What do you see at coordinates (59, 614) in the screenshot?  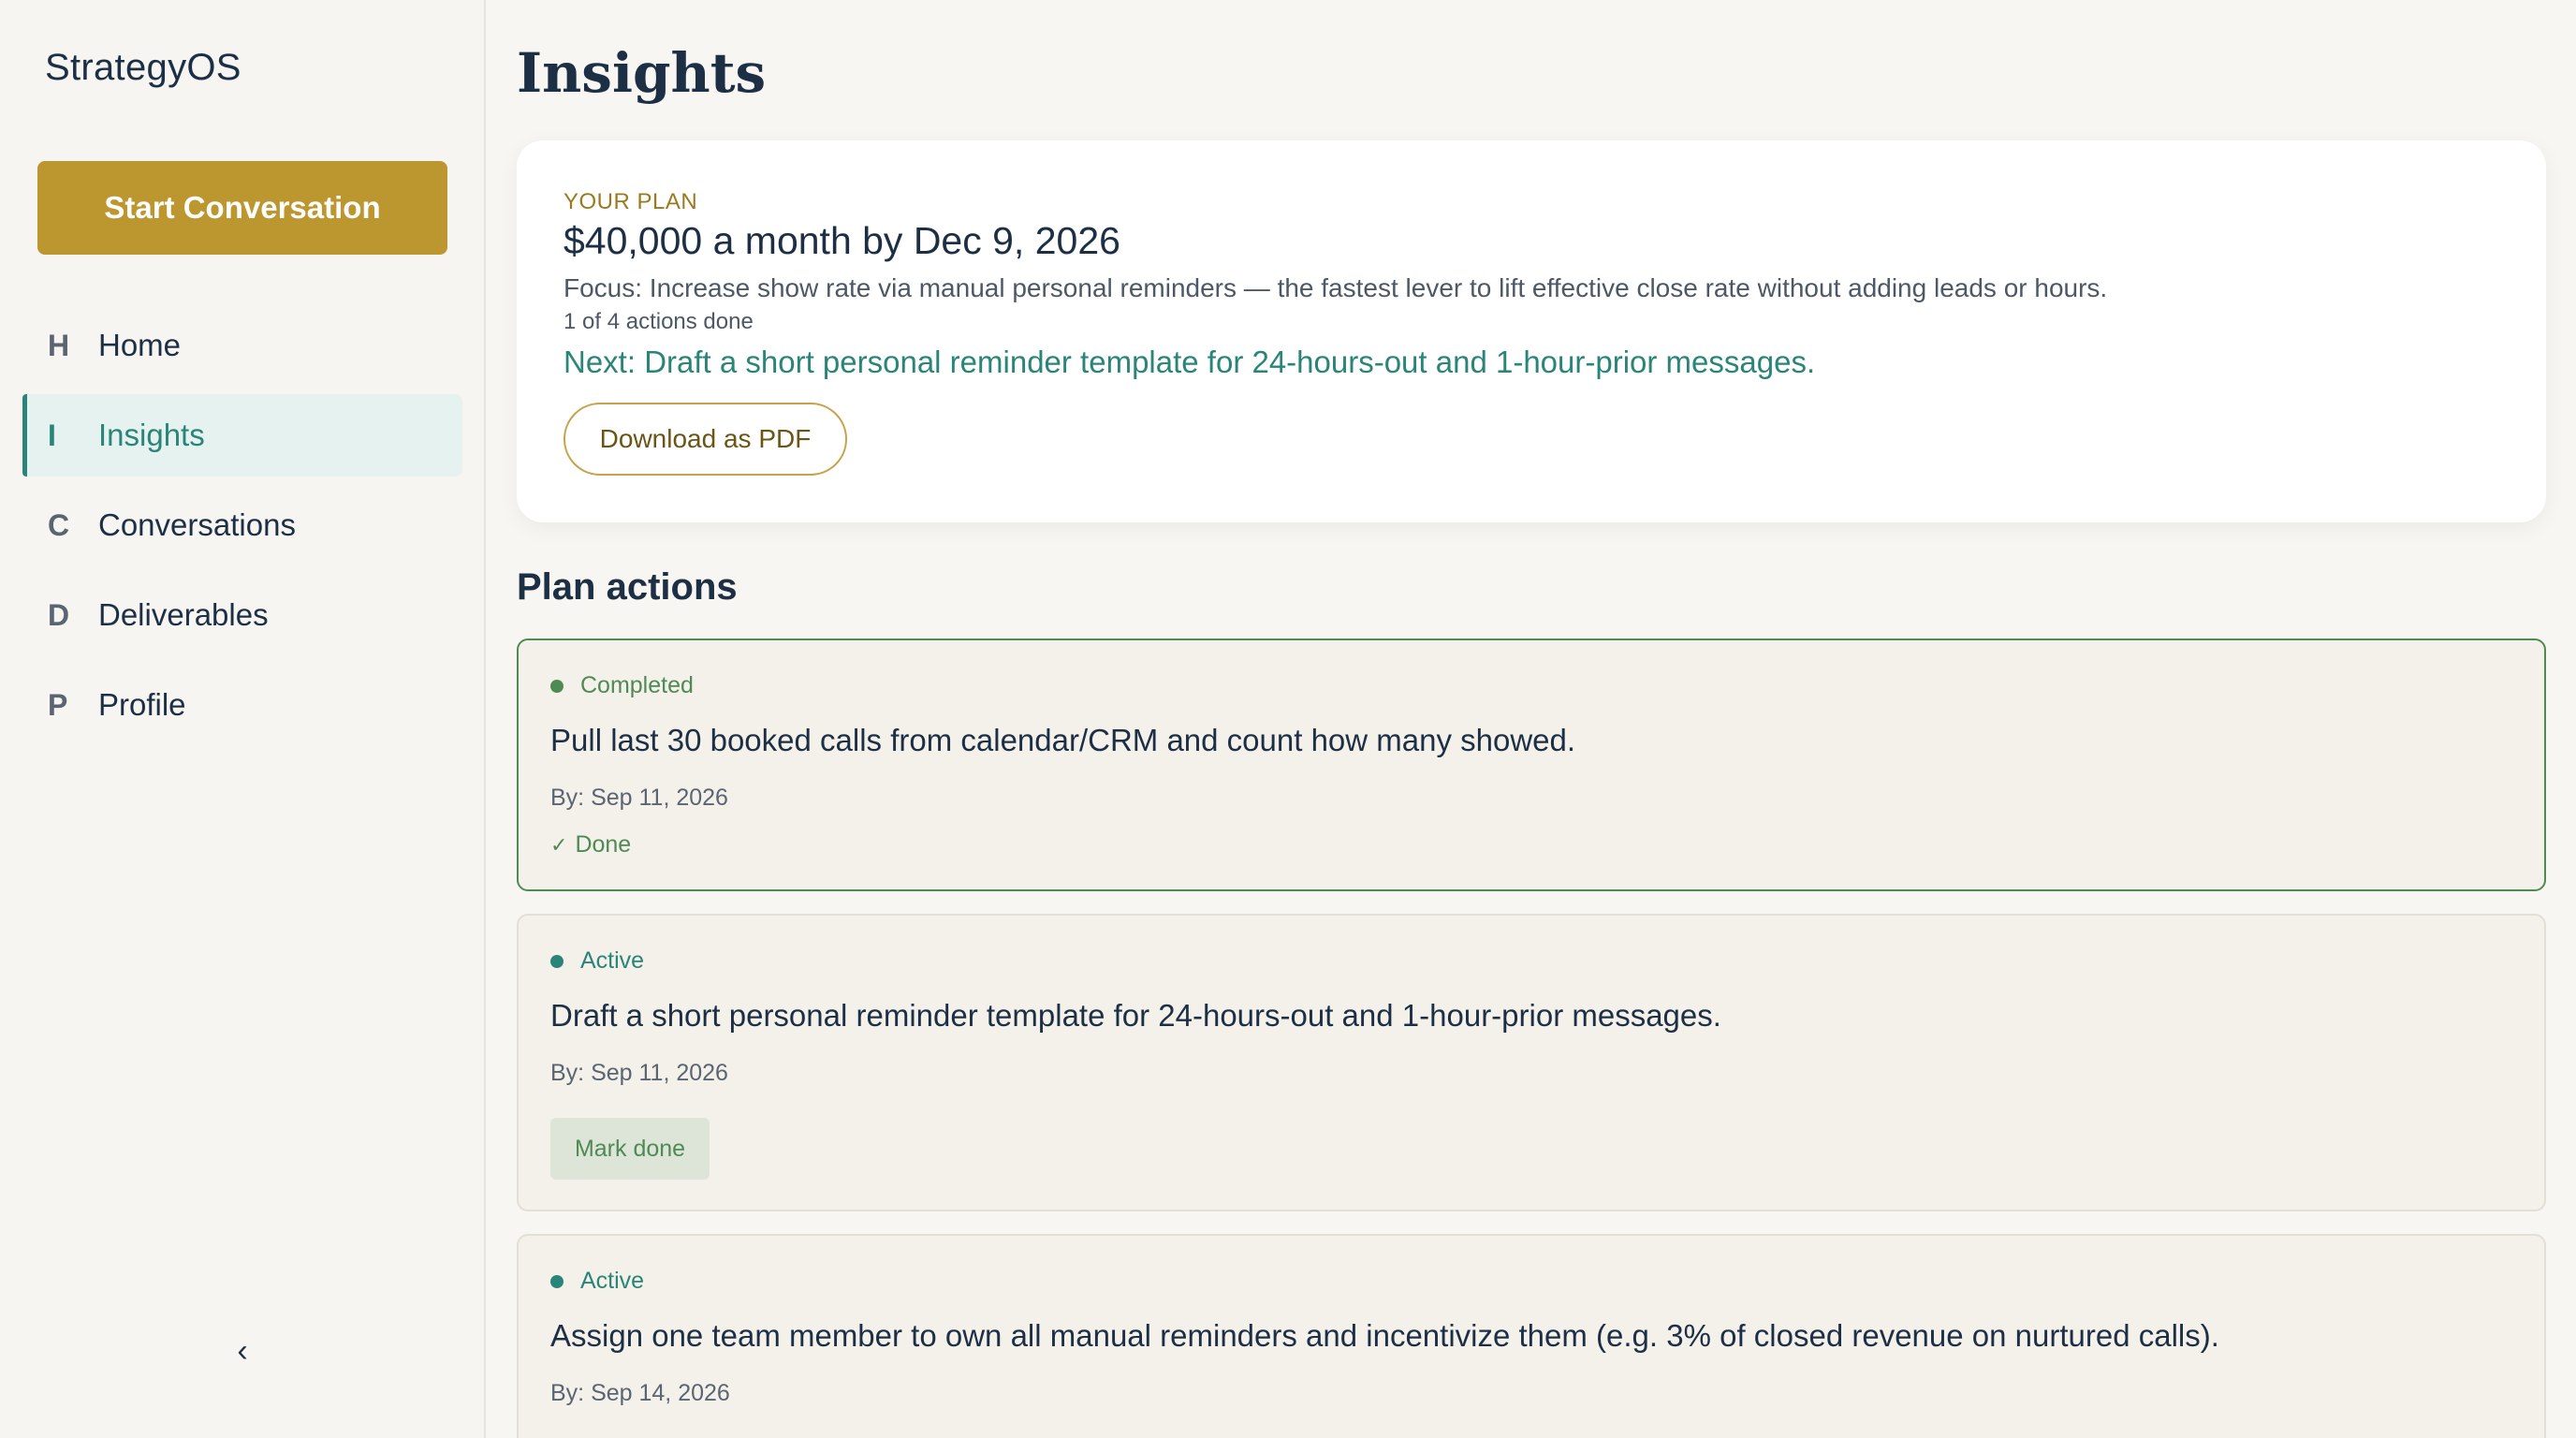 I see `deliverables-icon: D` at bounding box center [59, 614].